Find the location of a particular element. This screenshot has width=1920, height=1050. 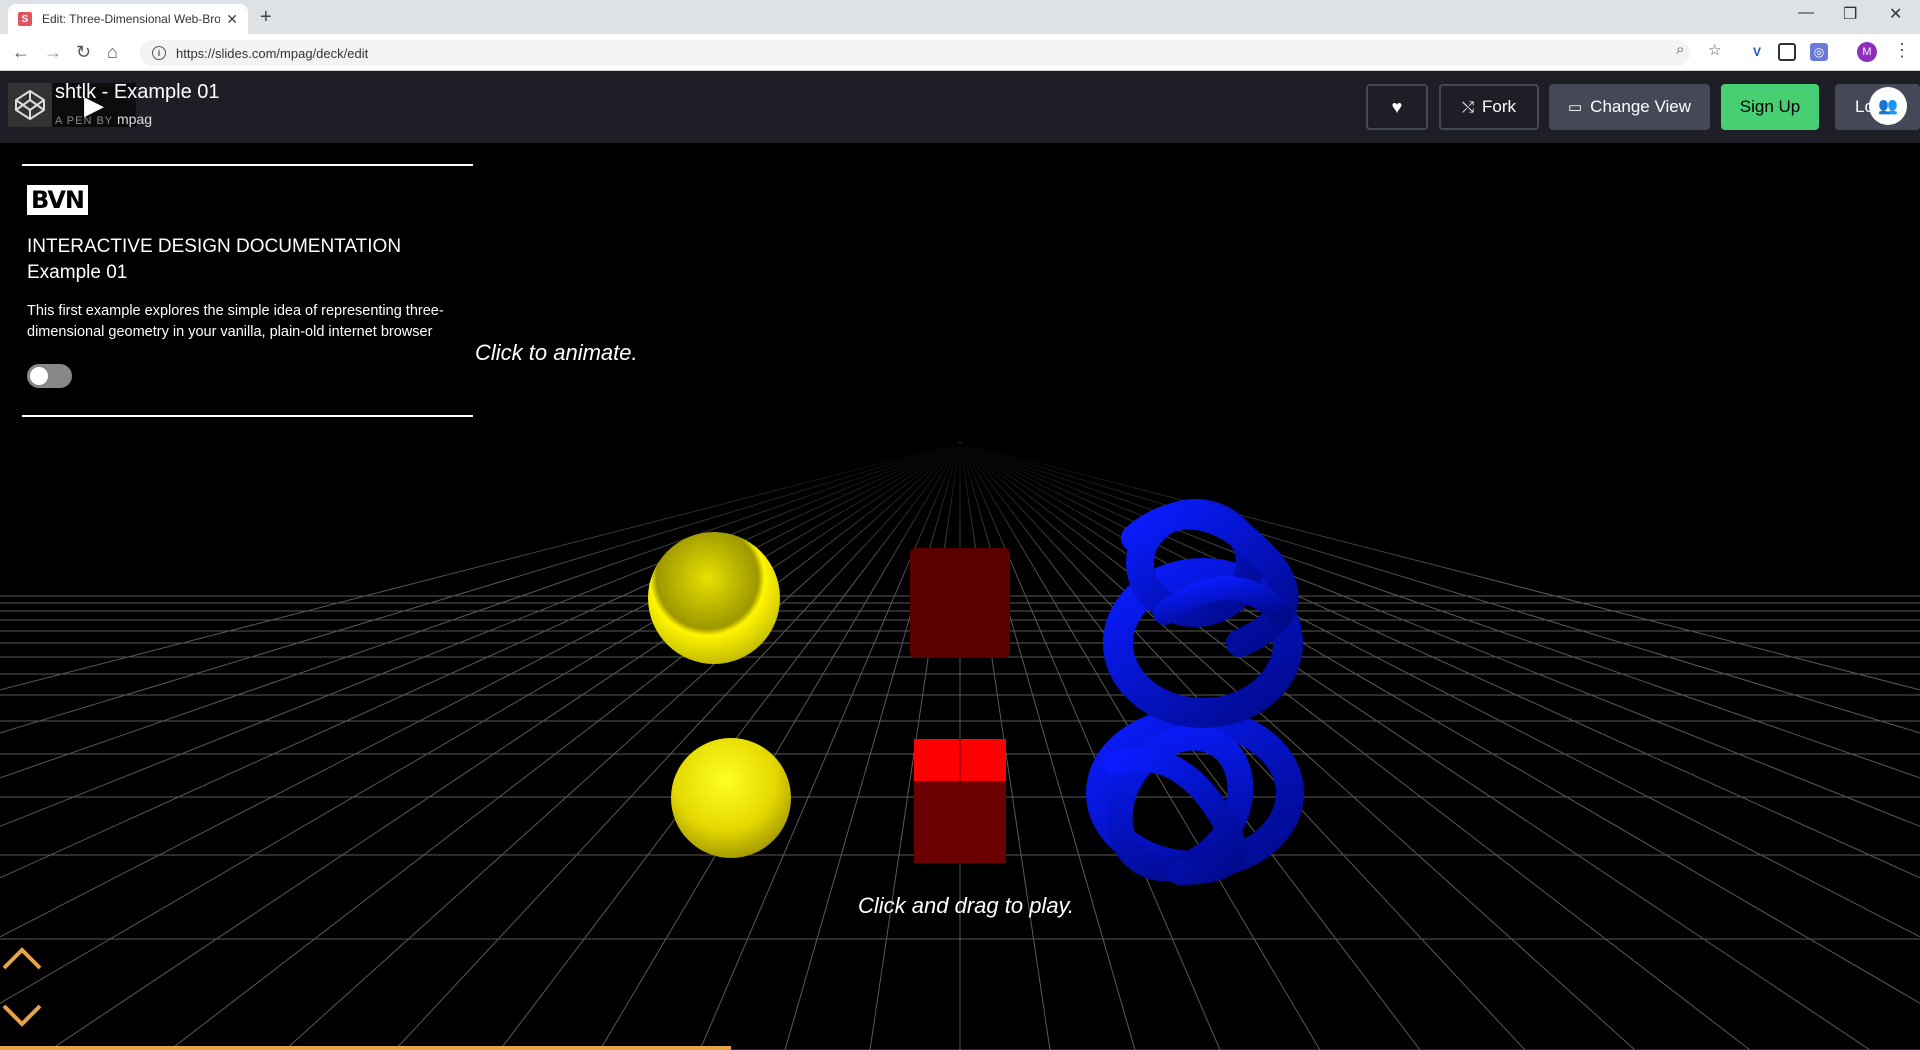

cube-reflection-side is located at coordinates (960, 822).